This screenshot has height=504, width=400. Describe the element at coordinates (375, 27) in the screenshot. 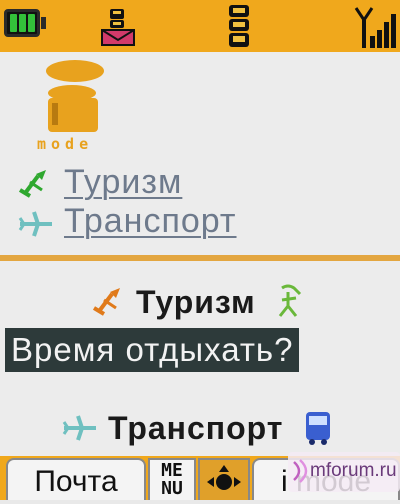

I see `signal-strength-icon` at that location.